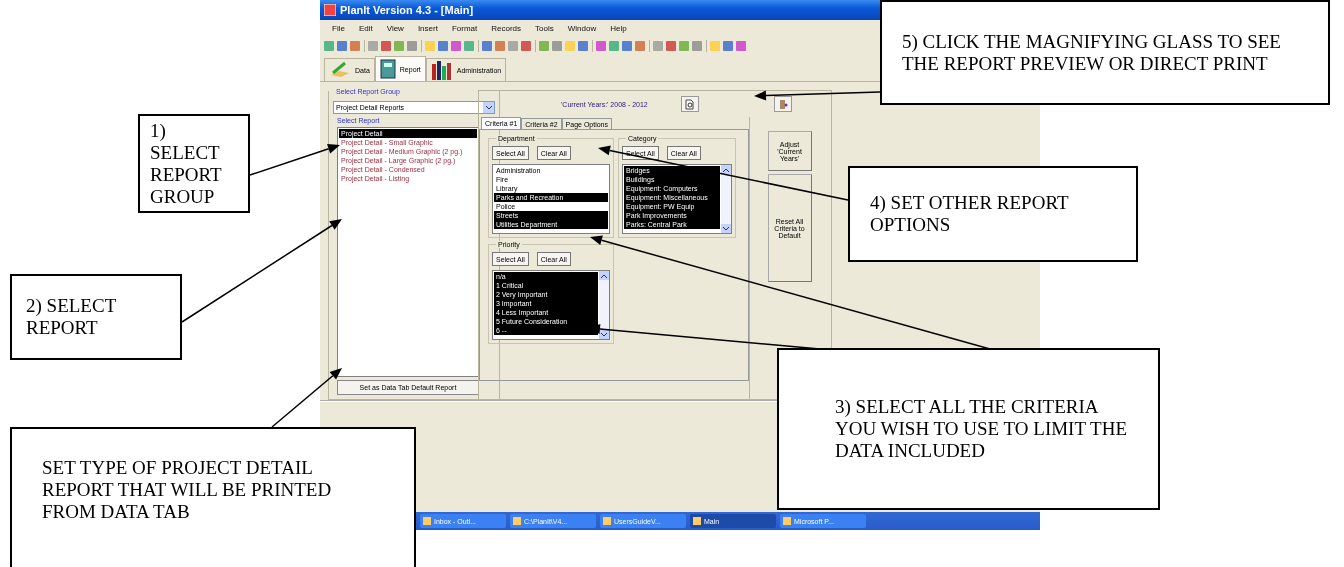 This screenshot has height=567, width=1344. Describe the element at coordinates (506, 28) in the screenshot. I see `menu-item: Records` at that location.